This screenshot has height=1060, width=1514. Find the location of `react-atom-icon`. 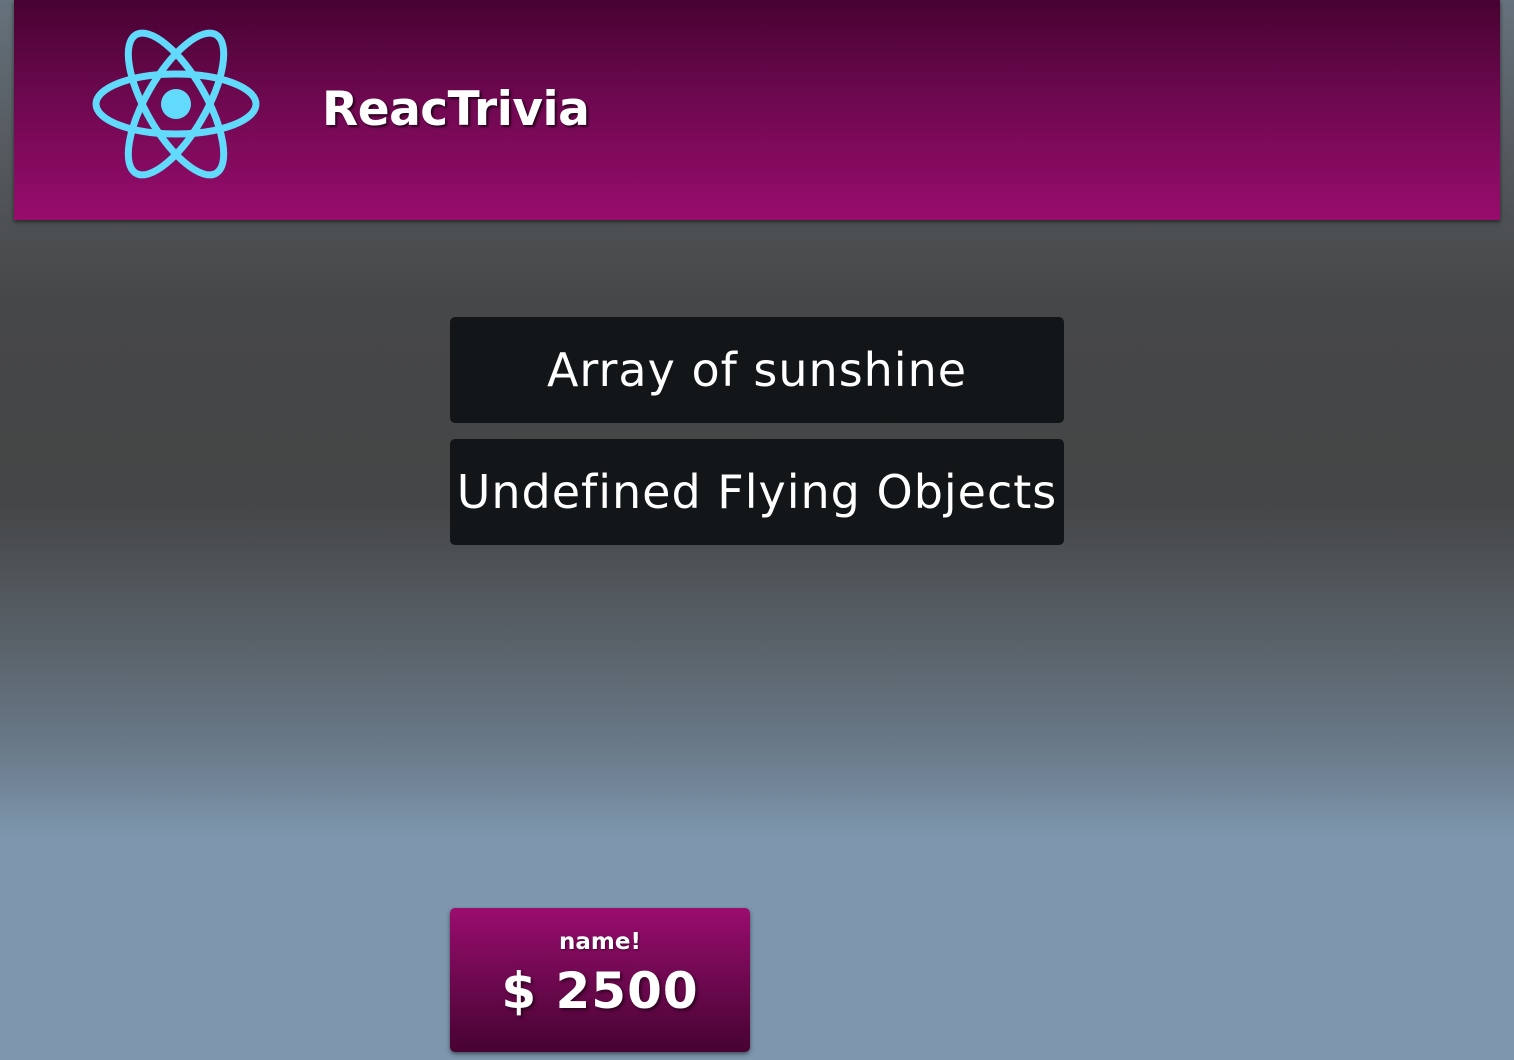

react-atom-icon is located at coordinates (176, 104).